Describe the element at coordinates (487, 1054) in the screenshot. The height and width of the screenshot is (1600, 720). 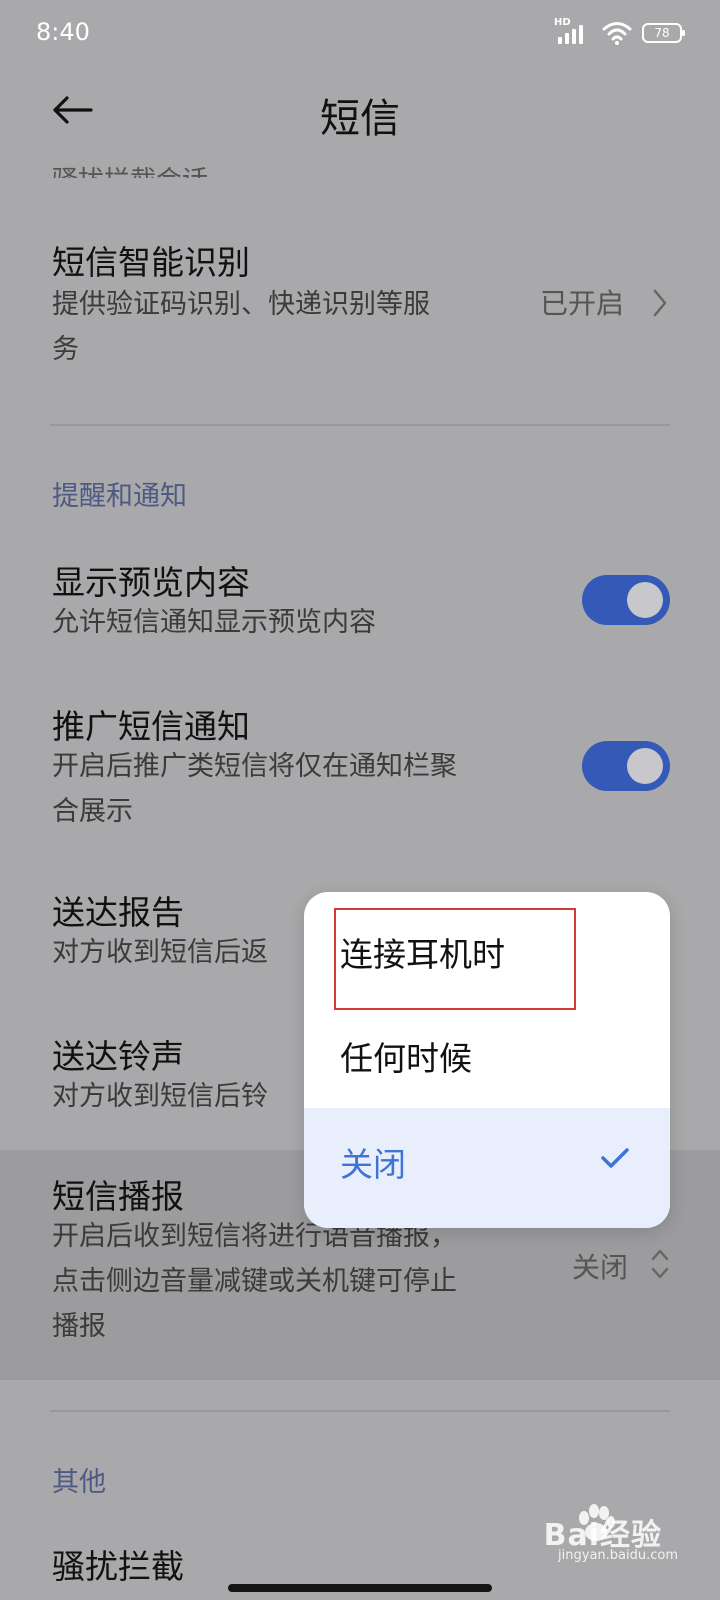
I see `option-anytime: 任何时候` at that location.